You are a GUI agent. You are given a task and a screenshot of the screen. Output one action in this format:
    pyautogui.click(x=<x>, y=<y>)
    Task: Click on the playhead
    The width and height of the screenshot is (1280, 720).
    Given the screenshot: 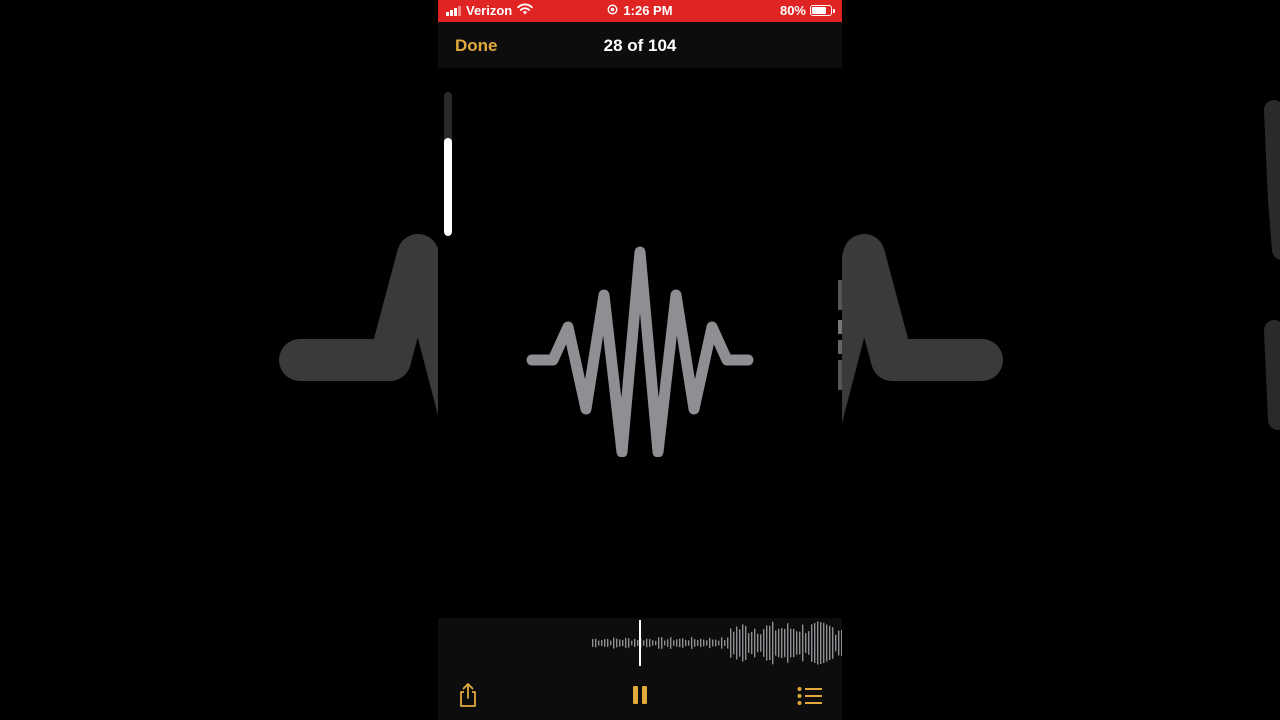 What is the action you would take?
    pyautogui.click(x=640, y=643)
    